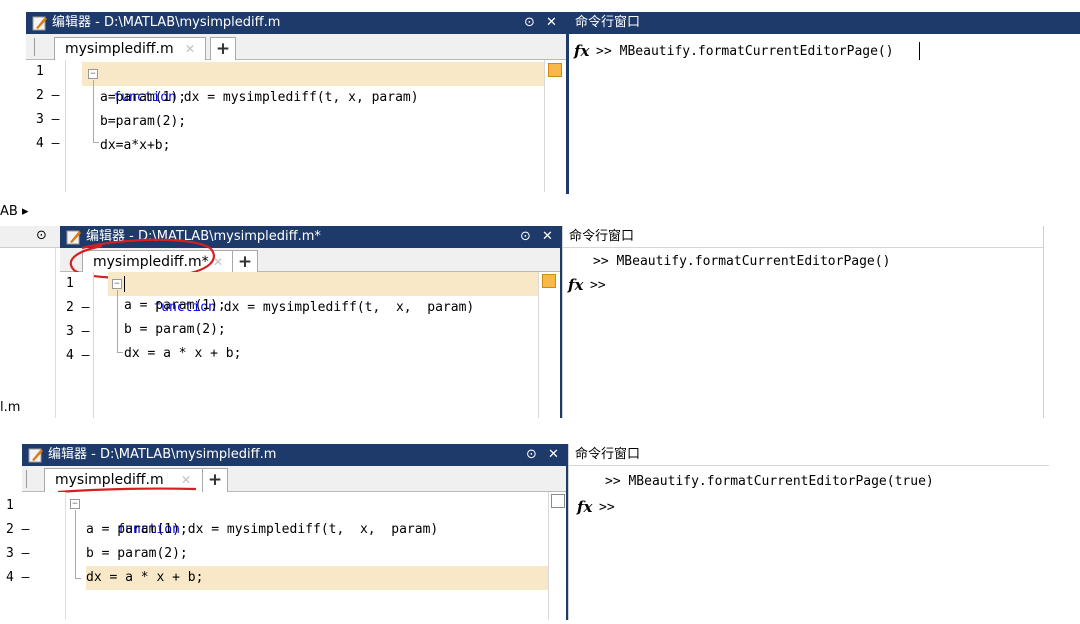 The width and height of the screenshot is (1080, 624). What do you see at coordinates (143, 98) in the screenshot?
I see `code-line: a=param(1);` at bounding box center [143, 98].